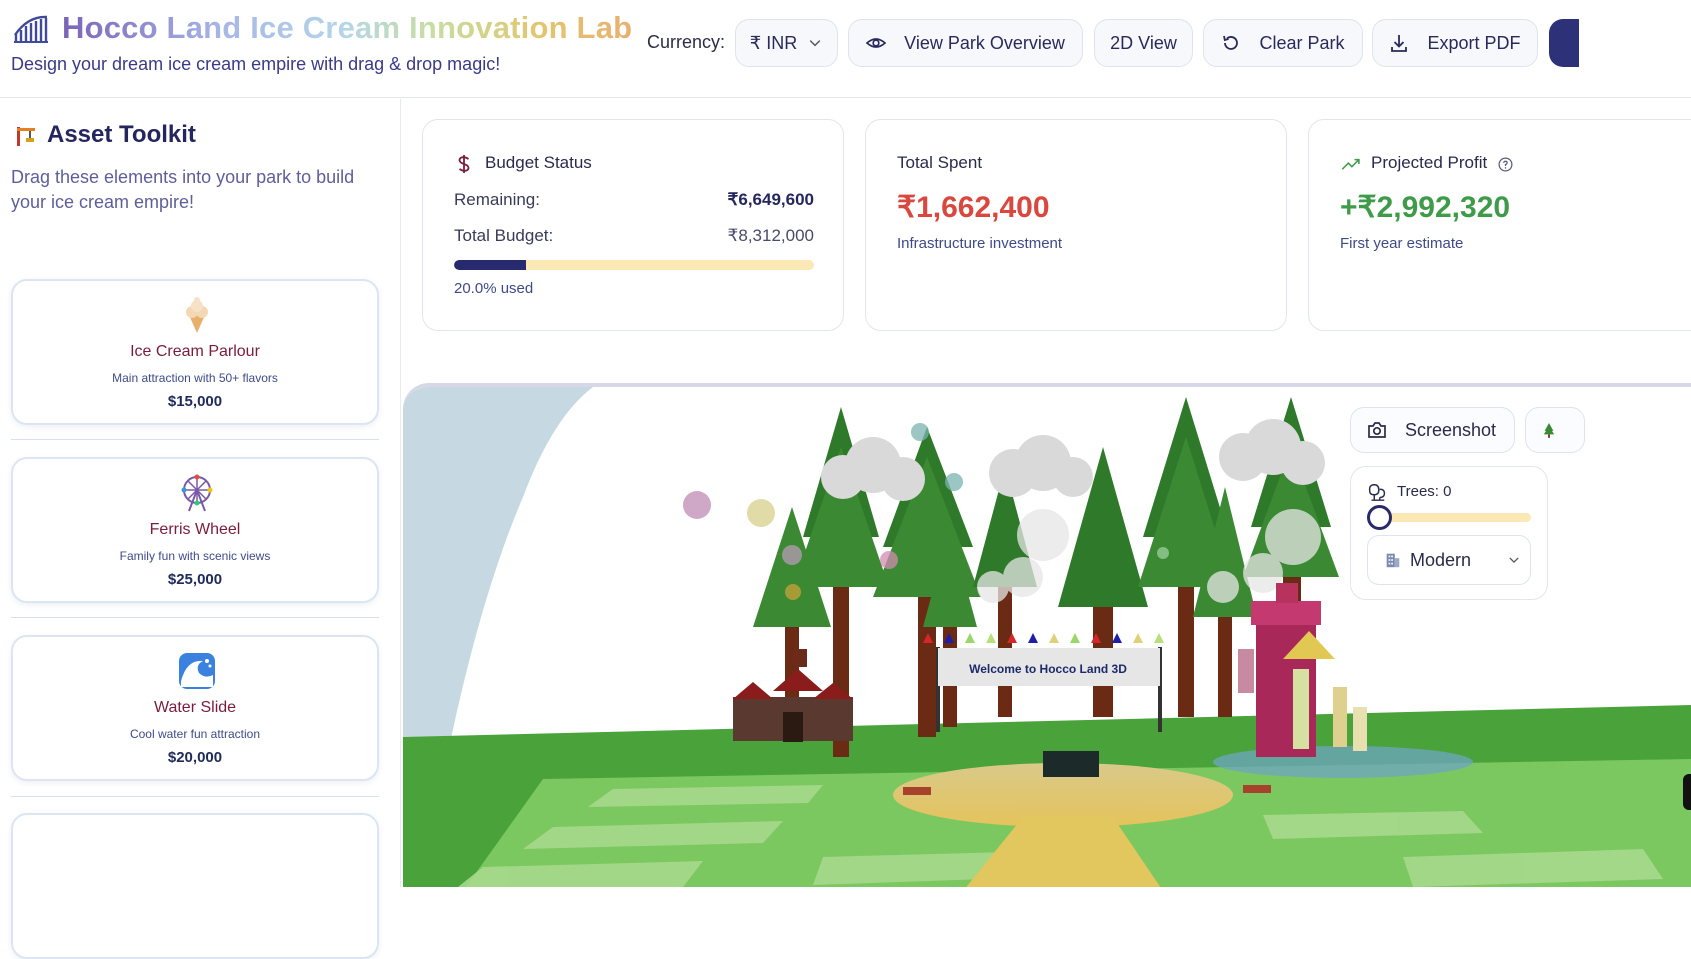 Image resolution: width=1691 pixels, height=959 pixels. Describe the element at coordinates (634, 236) in the screenshot. I see `total-budget-row: Total Budget: ₹8,312,000` at that location.